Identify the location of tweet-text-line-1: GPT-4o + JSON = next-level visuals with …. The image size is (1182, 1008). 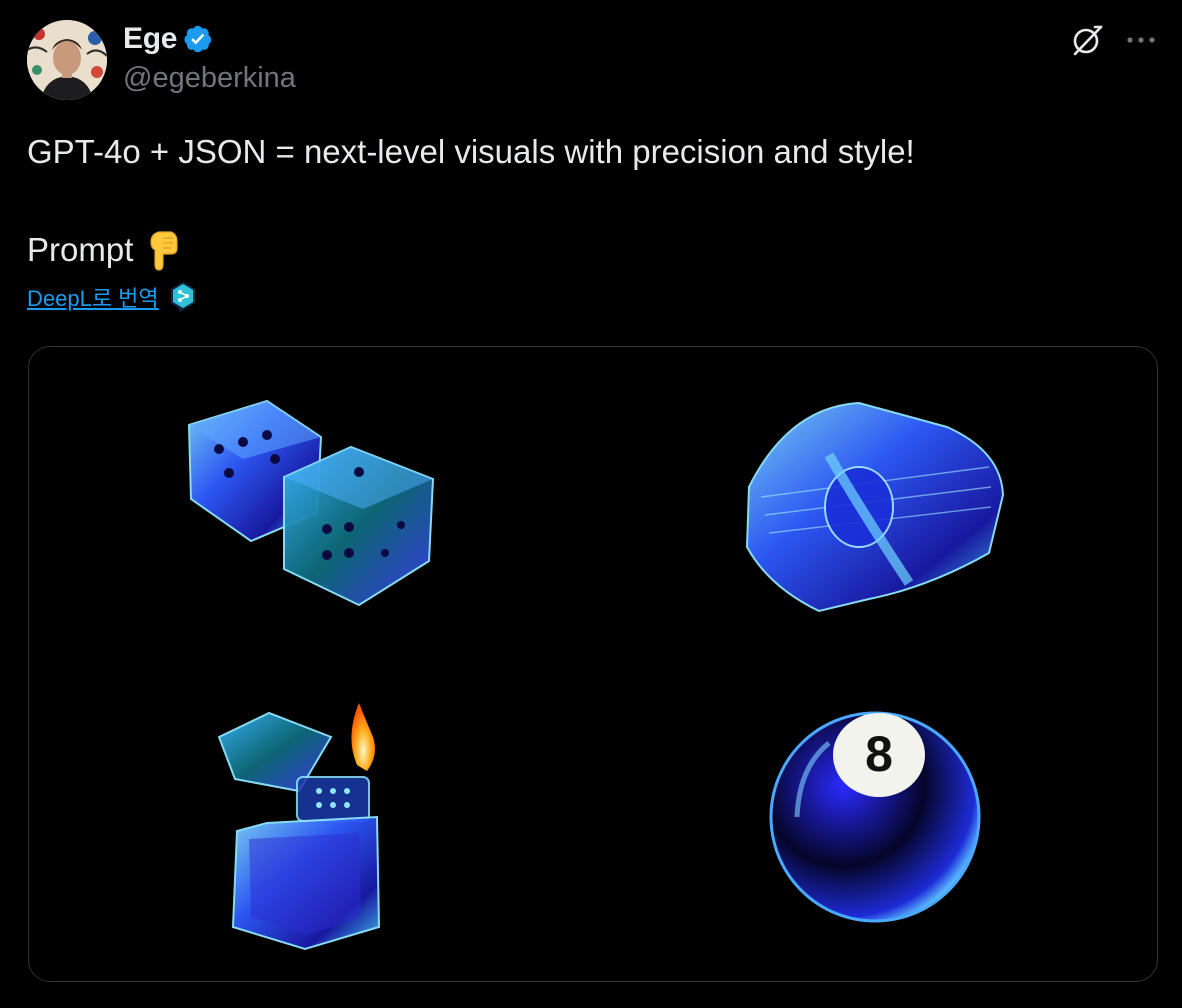
(471, 151).